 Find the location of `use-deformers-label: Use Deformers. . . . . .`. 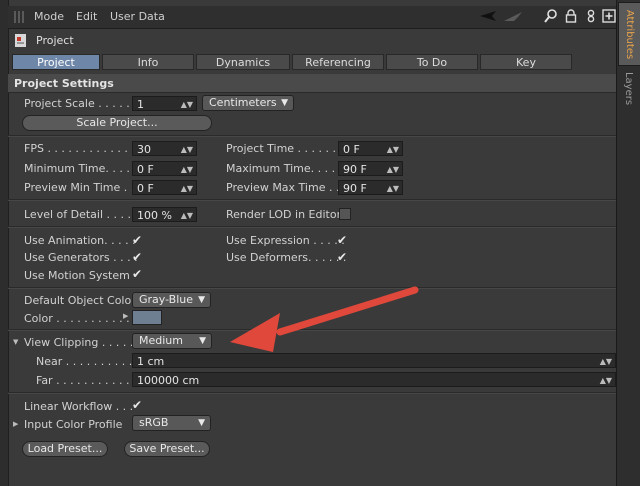

use-deformers-label: Use Deformers. . . . . . is located at coordinates (286, 257).